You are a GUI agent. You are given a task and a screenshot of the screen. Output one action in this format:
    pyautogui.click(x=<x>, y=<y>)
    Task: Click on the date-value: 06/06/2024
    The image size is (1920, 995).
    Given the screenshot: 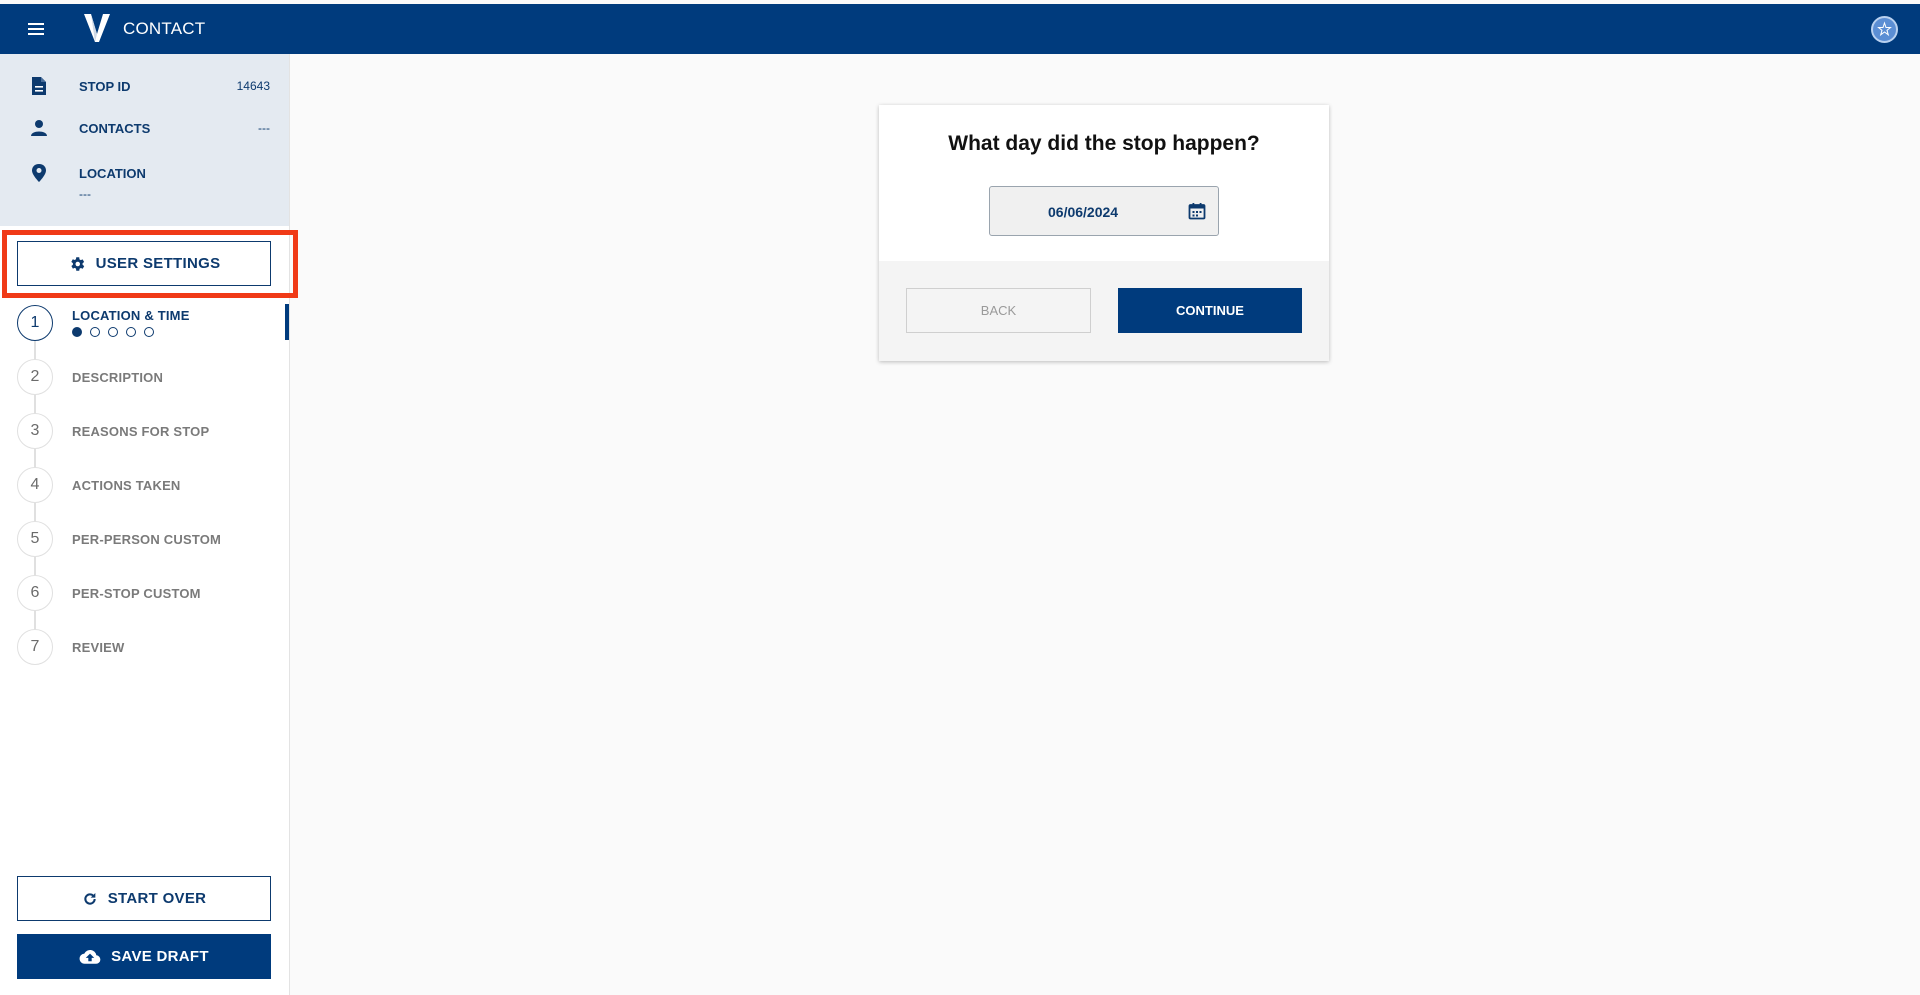 What is the action you would take?
    pyautogui.click(x=1083, y=212)
    